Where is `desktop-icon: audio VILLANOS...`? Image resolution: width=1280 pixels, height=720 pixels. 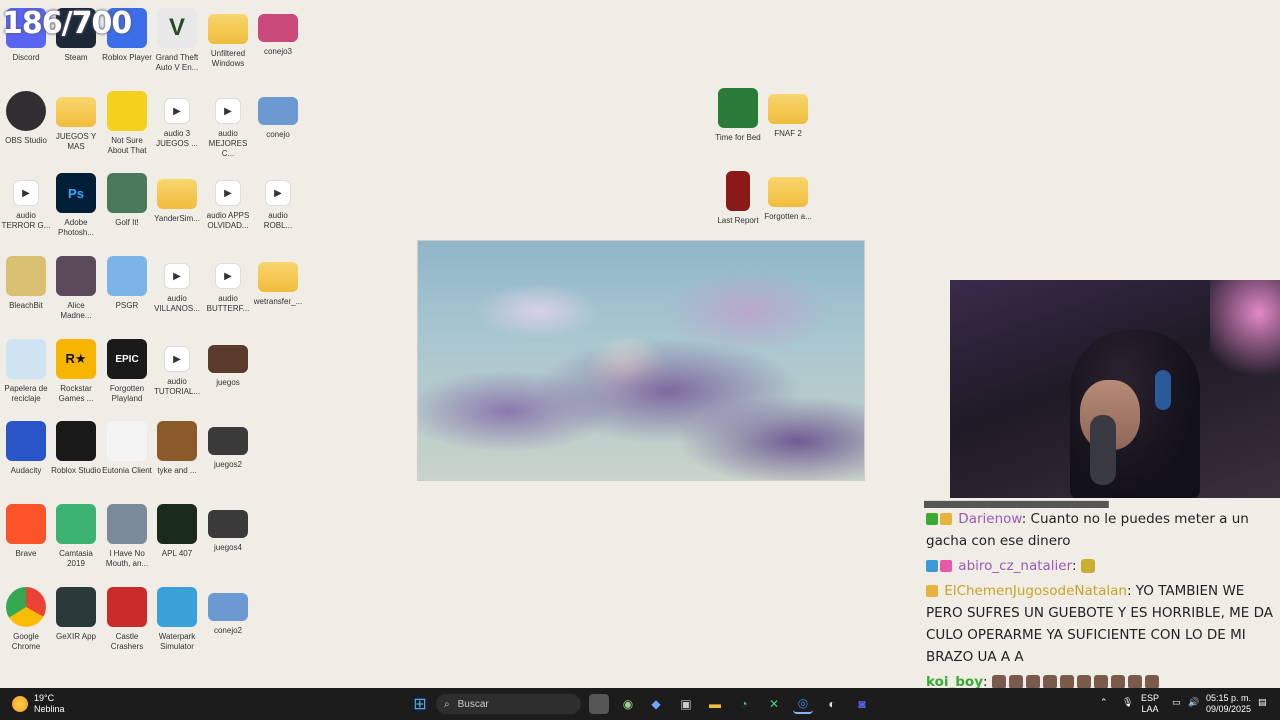
desktop-icon: audio VILLANOS... is located at coordinates (177, 285).